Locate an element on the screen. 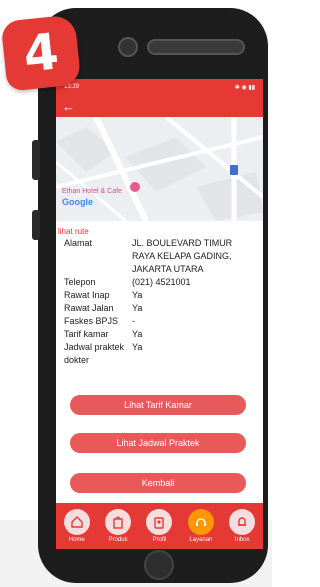 Image resolution: width=320 pixels, height=587 pixels. info-label: Rawat Jalan is located at coordinates (89, 308).